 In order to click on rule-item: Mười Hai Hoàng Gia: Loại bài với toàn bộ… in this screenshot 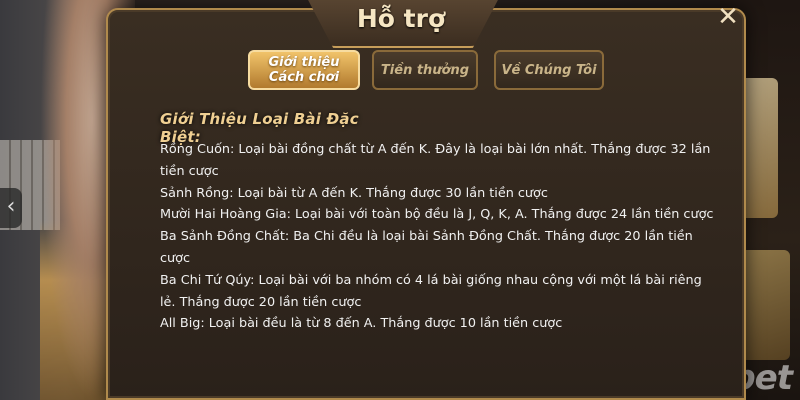, I will do `click(437, 215)`.